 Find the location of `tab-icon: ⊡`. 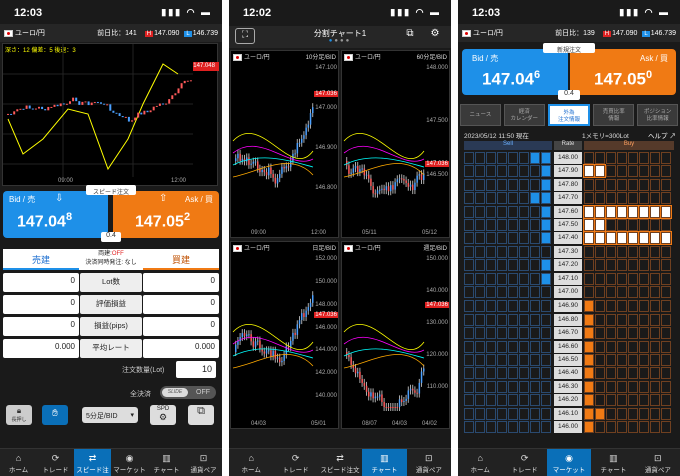

tab-icon: ⊡ is located at coordinates (203, 458).